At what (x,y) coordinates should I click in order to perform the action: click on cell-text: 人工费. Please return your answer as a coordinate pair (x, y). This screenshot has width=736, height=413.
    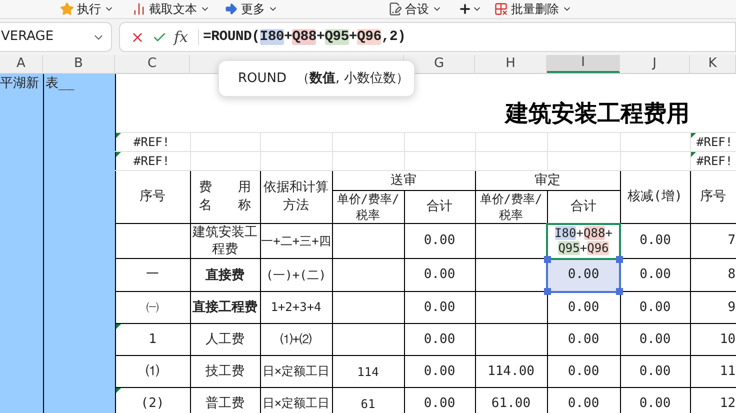
    Looking at the image, I should click on (225, 339).